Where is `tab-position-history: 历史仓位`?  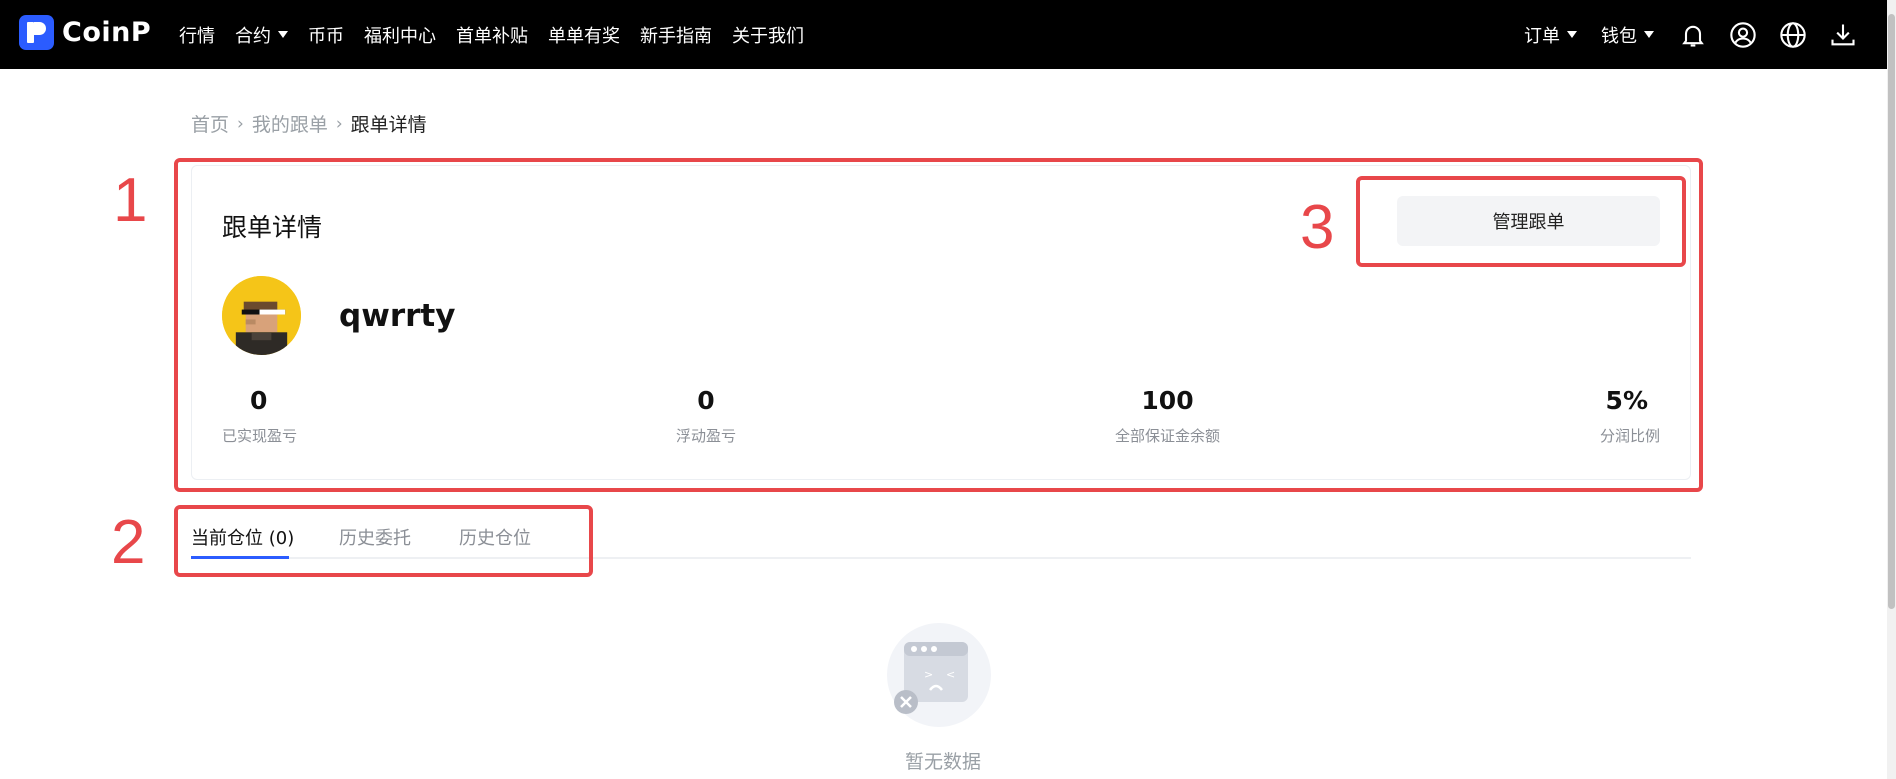 tab-position-history: 历史仓位 is located at coordinates (495, 537).